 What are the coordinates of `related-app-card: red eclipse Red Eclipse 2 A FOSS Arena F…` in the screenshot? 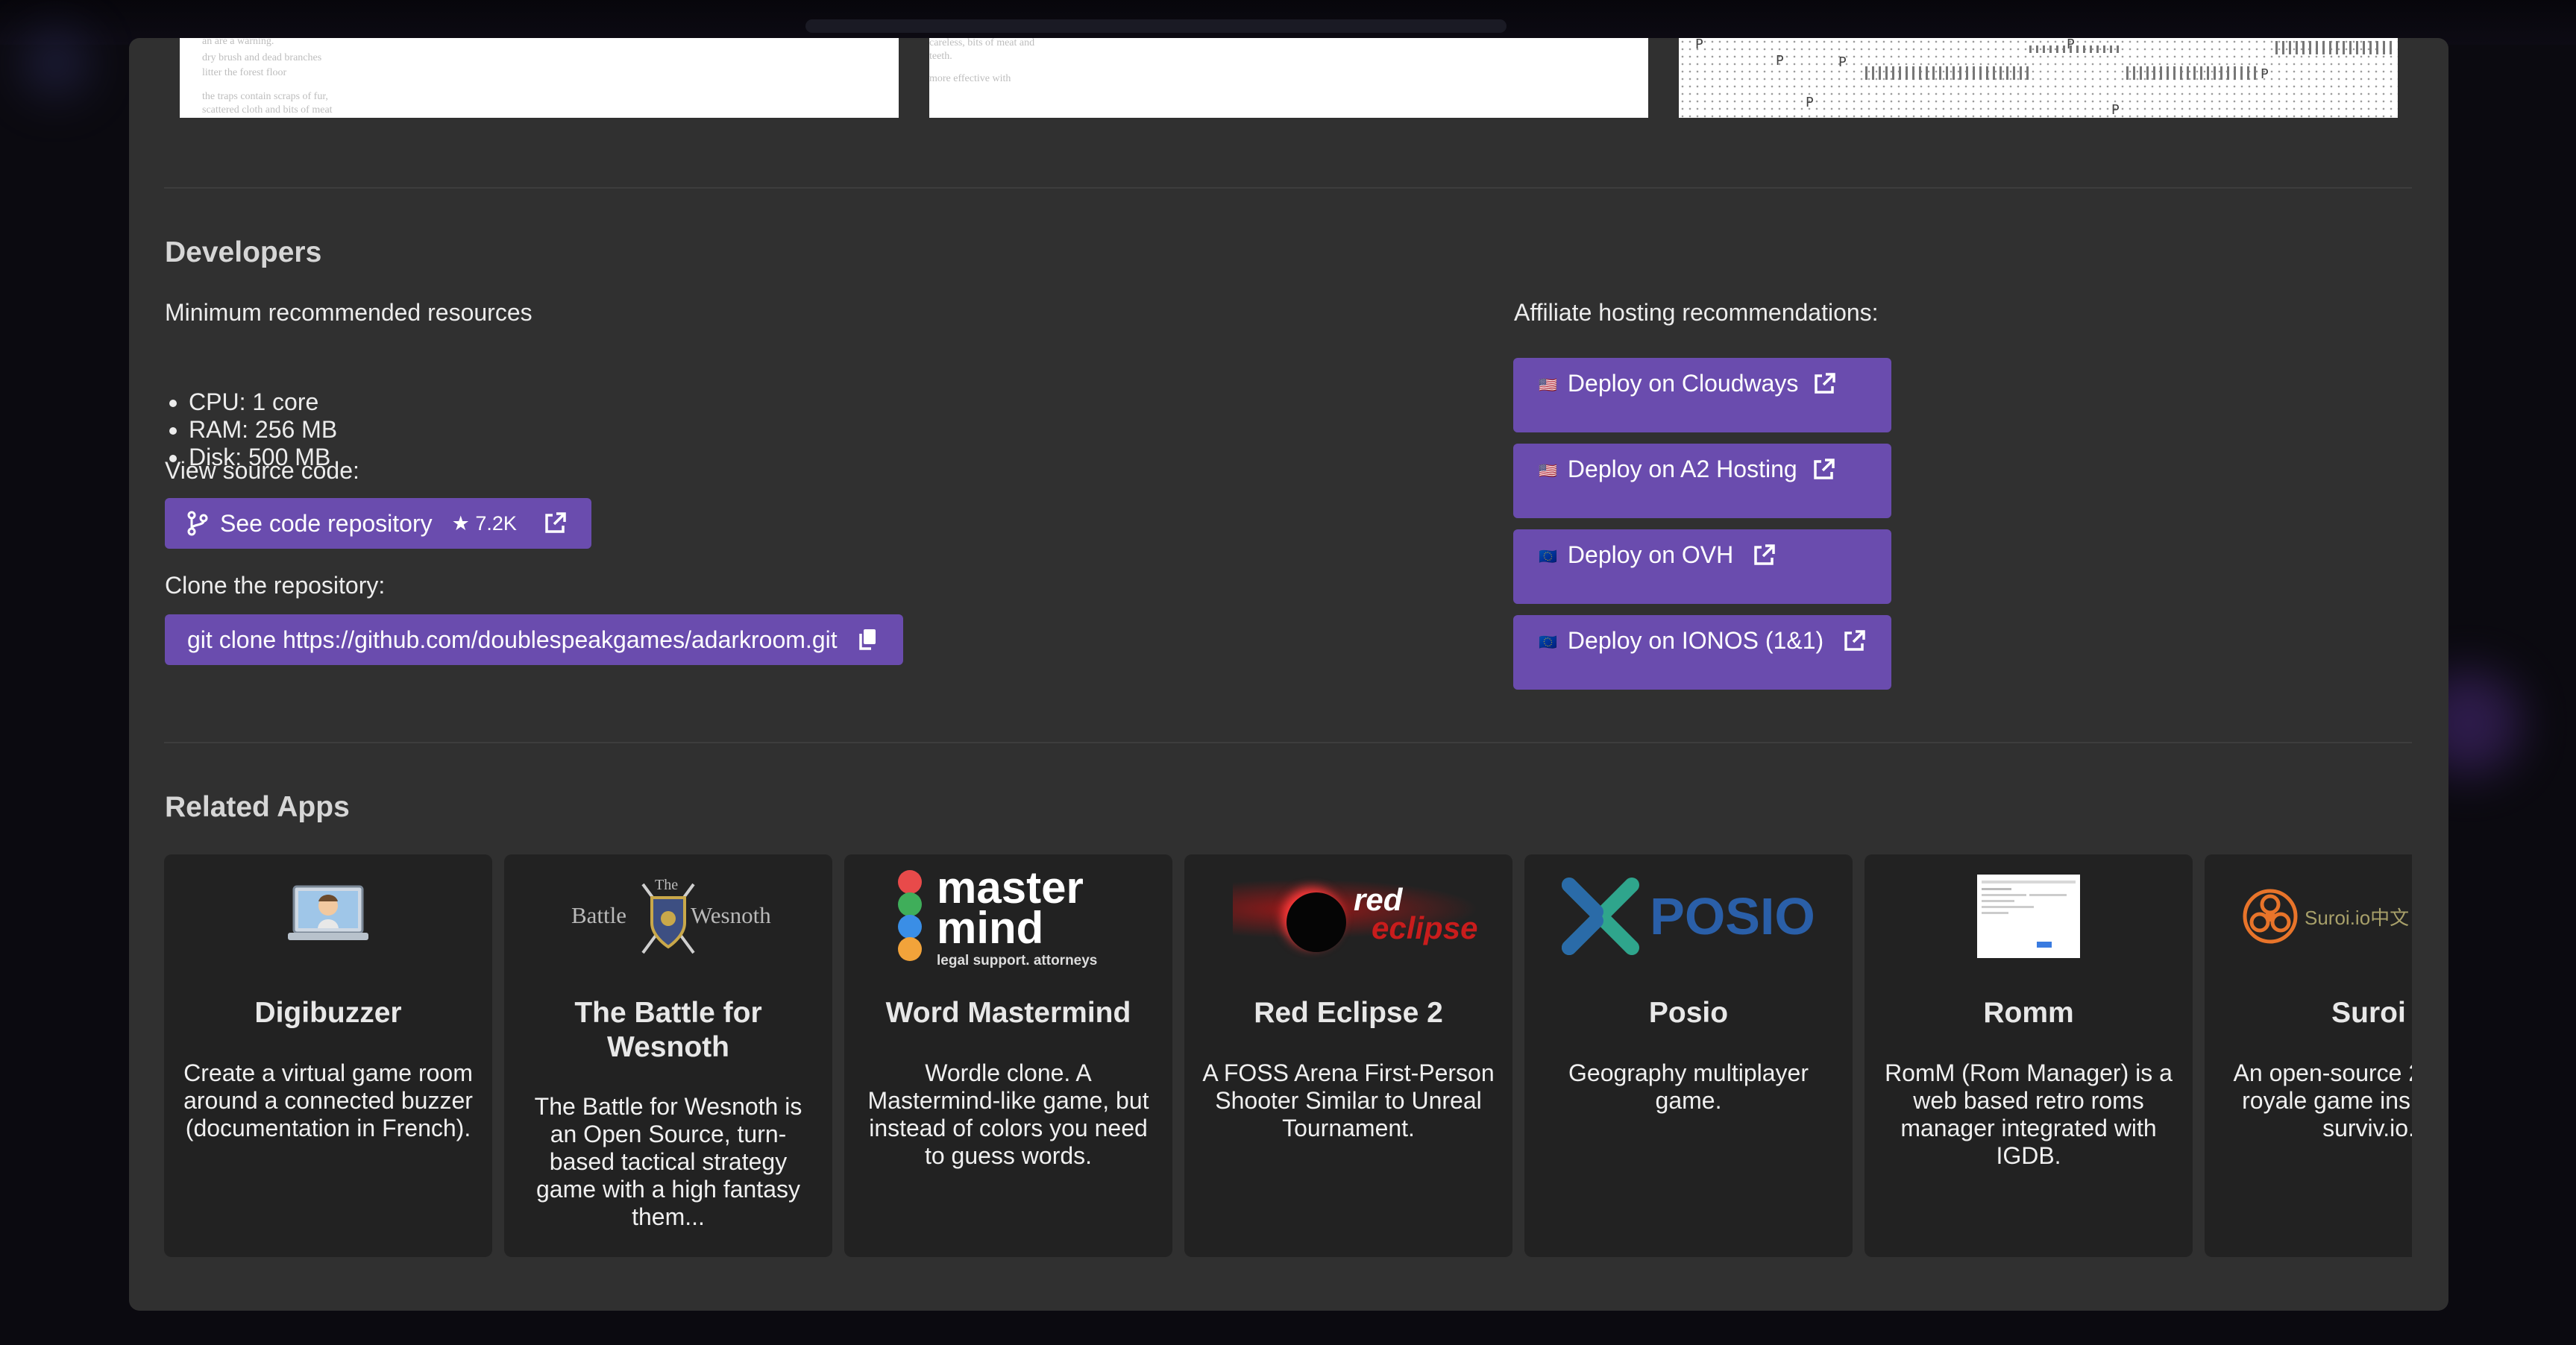 It's located at (1348, 1055).